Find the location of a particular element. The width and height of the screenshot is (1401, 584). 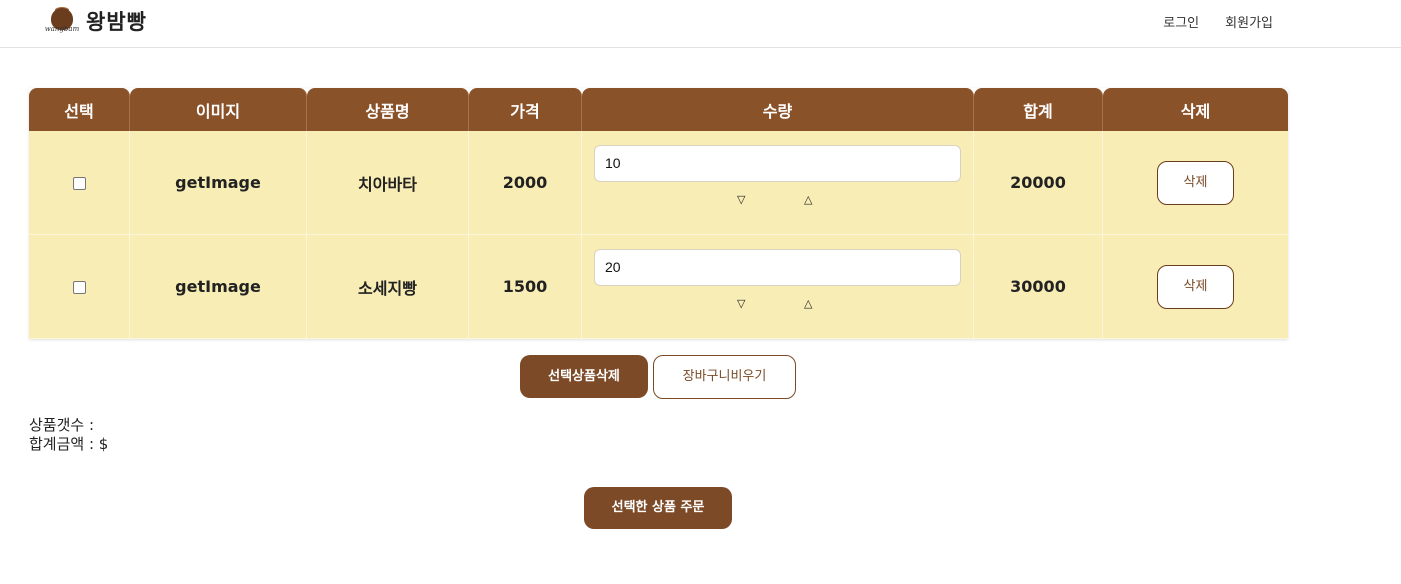

quantity-stepper: 20 ▽ △ is located at coordinates (777, 287).